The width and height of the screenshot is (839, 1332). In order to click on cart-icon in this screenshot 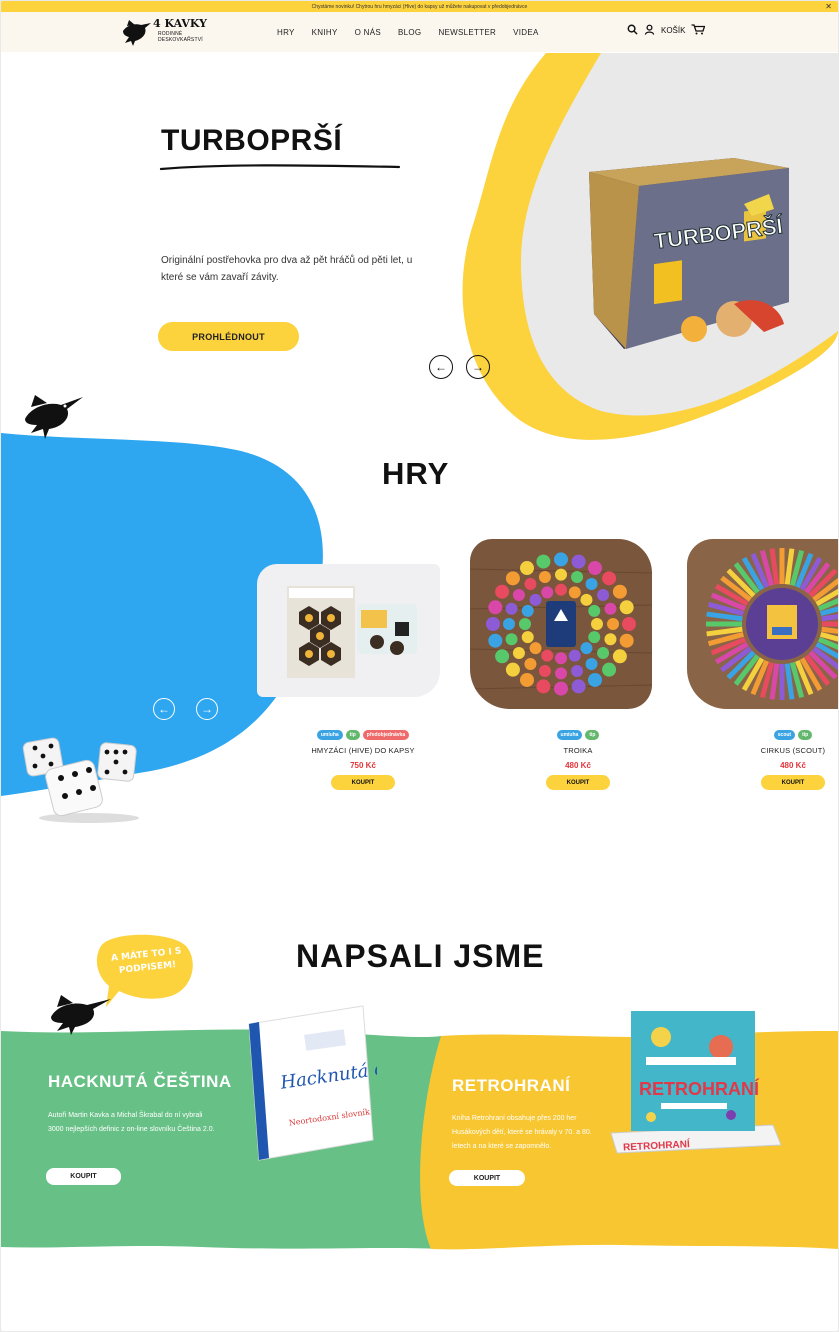, I will do `click(698, 30)`.